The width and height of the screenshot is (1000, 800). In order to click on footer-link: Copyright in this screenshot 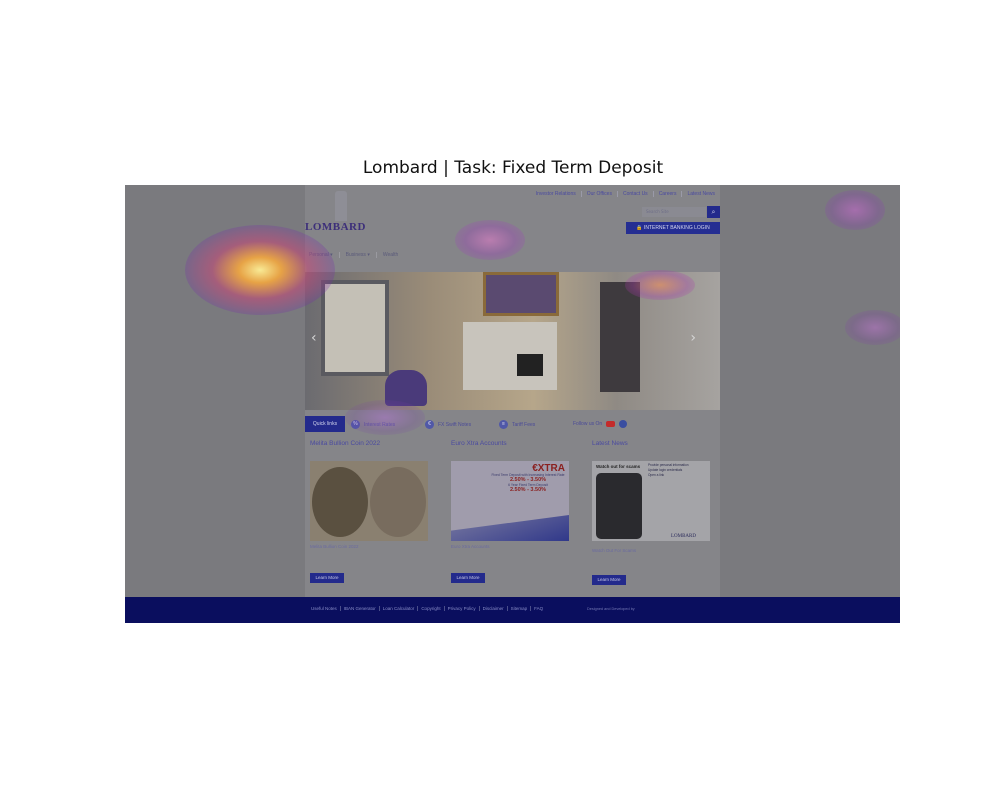, I will do `click(430, 608)`.